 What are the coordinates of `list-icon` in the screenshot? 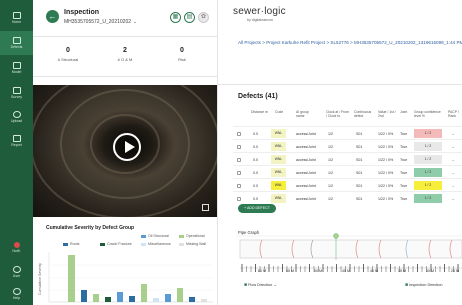 It's located at (16, 65).